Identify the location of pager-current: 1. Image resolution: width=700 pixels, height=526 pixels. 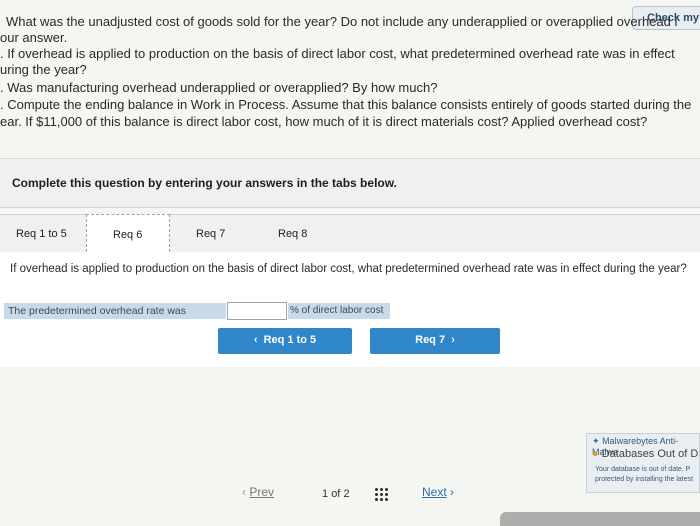
(325, 494).